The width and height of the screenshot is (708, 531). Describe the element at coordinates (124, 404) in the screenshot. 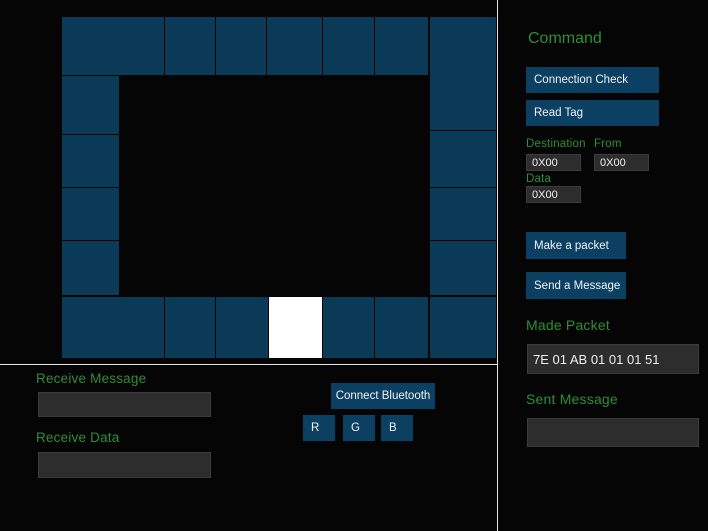

I see `receive-message-field` at that location.